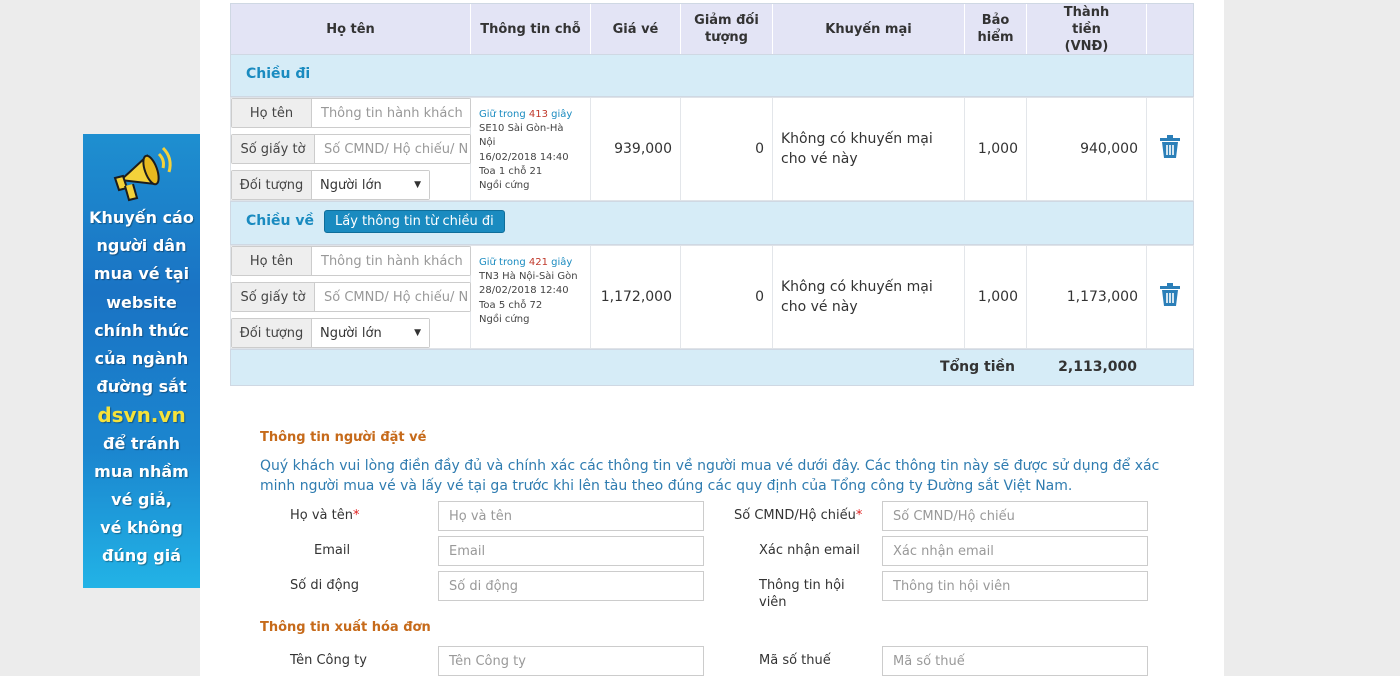 This screenshot has height=676, width=1400. I want to click on return-label: Chiều về, so click(280, 221).